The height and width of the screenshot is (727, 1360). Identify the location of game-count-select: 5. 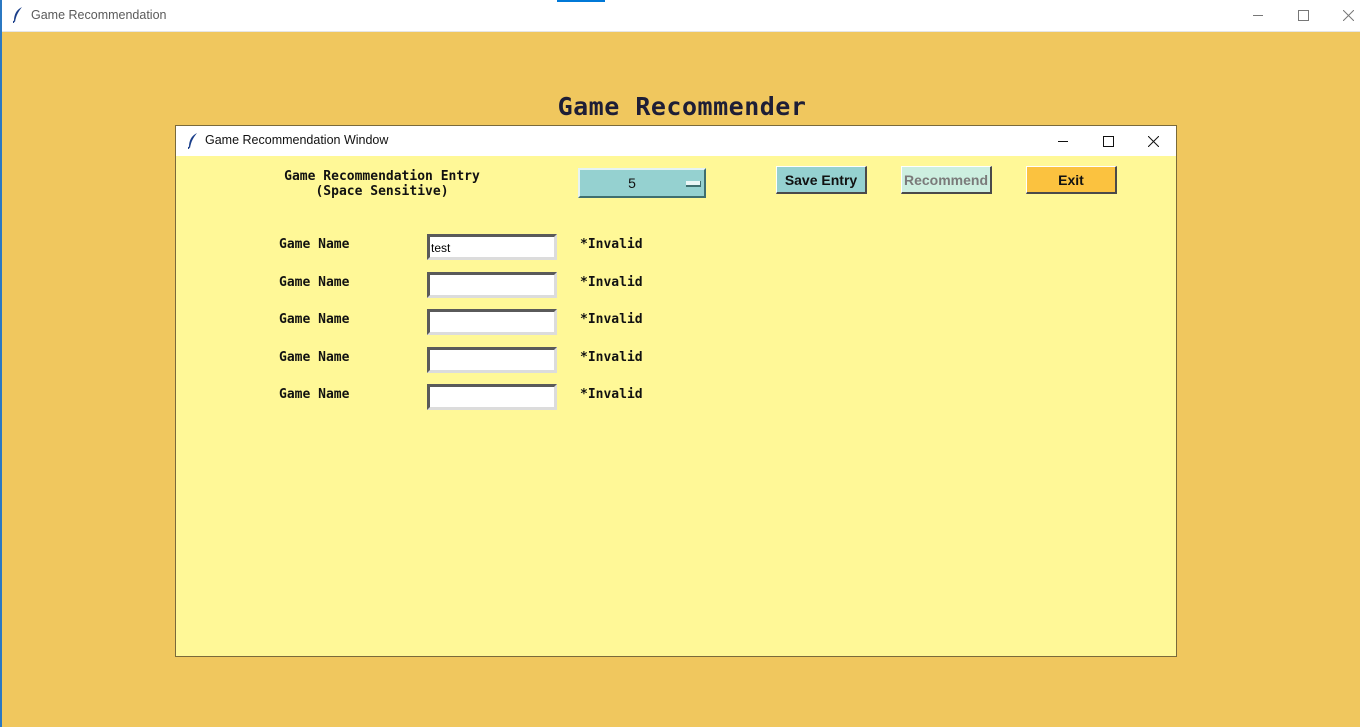
(642, 183).